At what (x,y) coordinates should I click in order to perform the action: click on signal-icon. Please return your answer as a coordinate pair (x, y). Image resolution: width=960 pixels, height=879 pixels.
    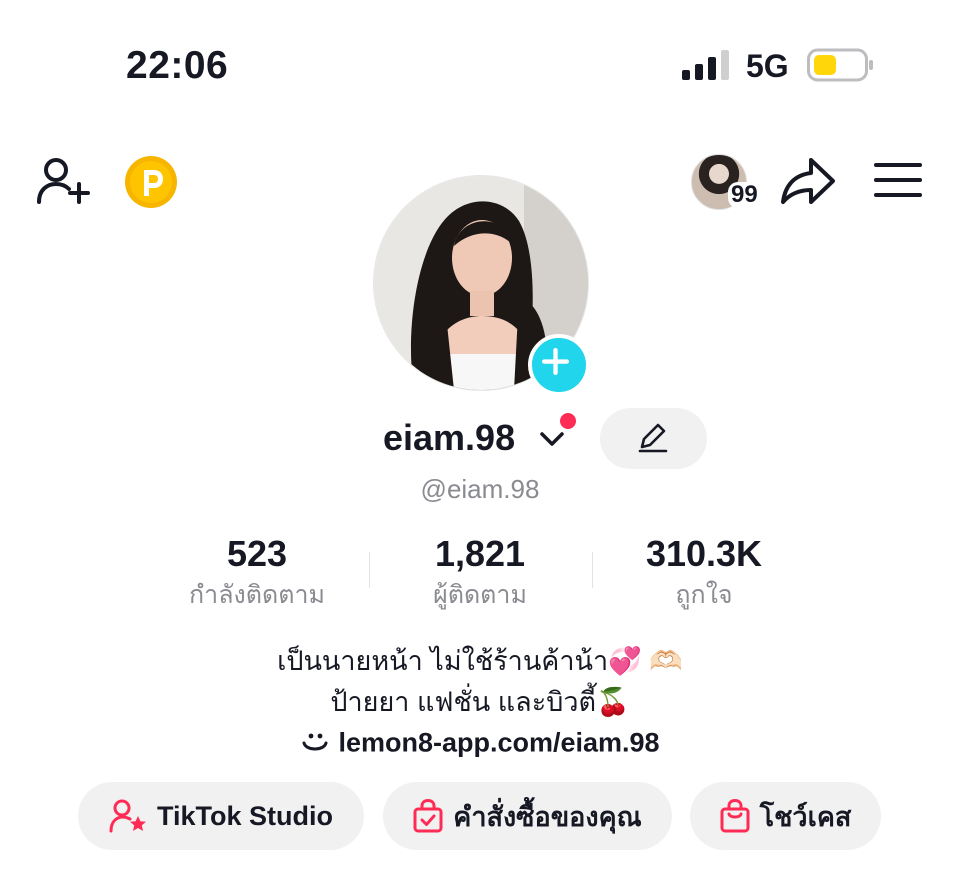
    Looking at the image, I should click on (705, 65).